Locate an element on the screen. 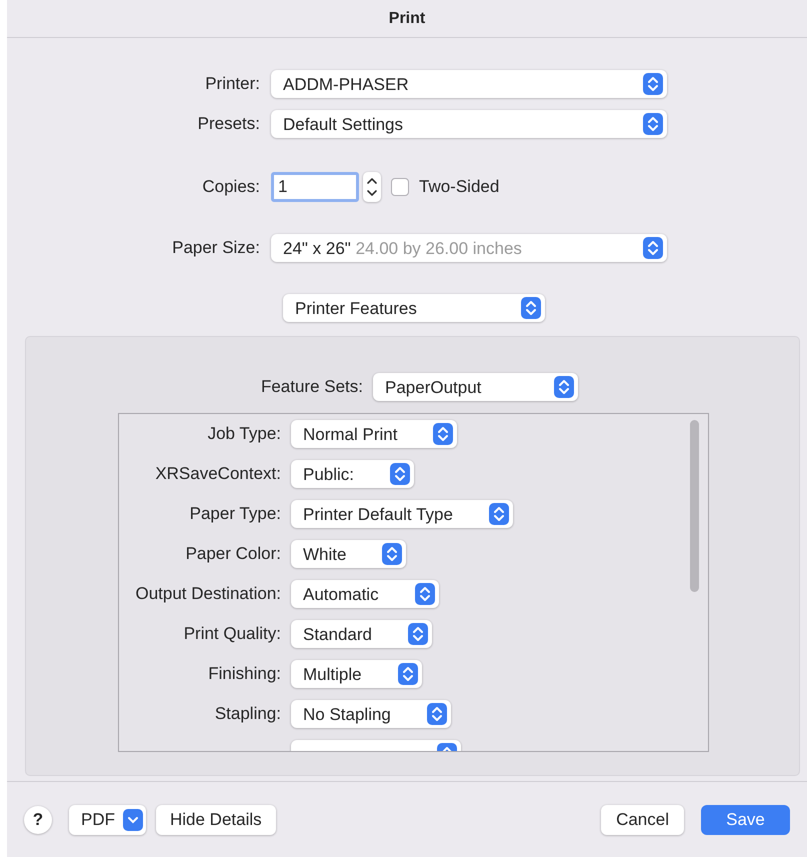  hide-details-button: Hide Details is located at coordinates (216, 819).